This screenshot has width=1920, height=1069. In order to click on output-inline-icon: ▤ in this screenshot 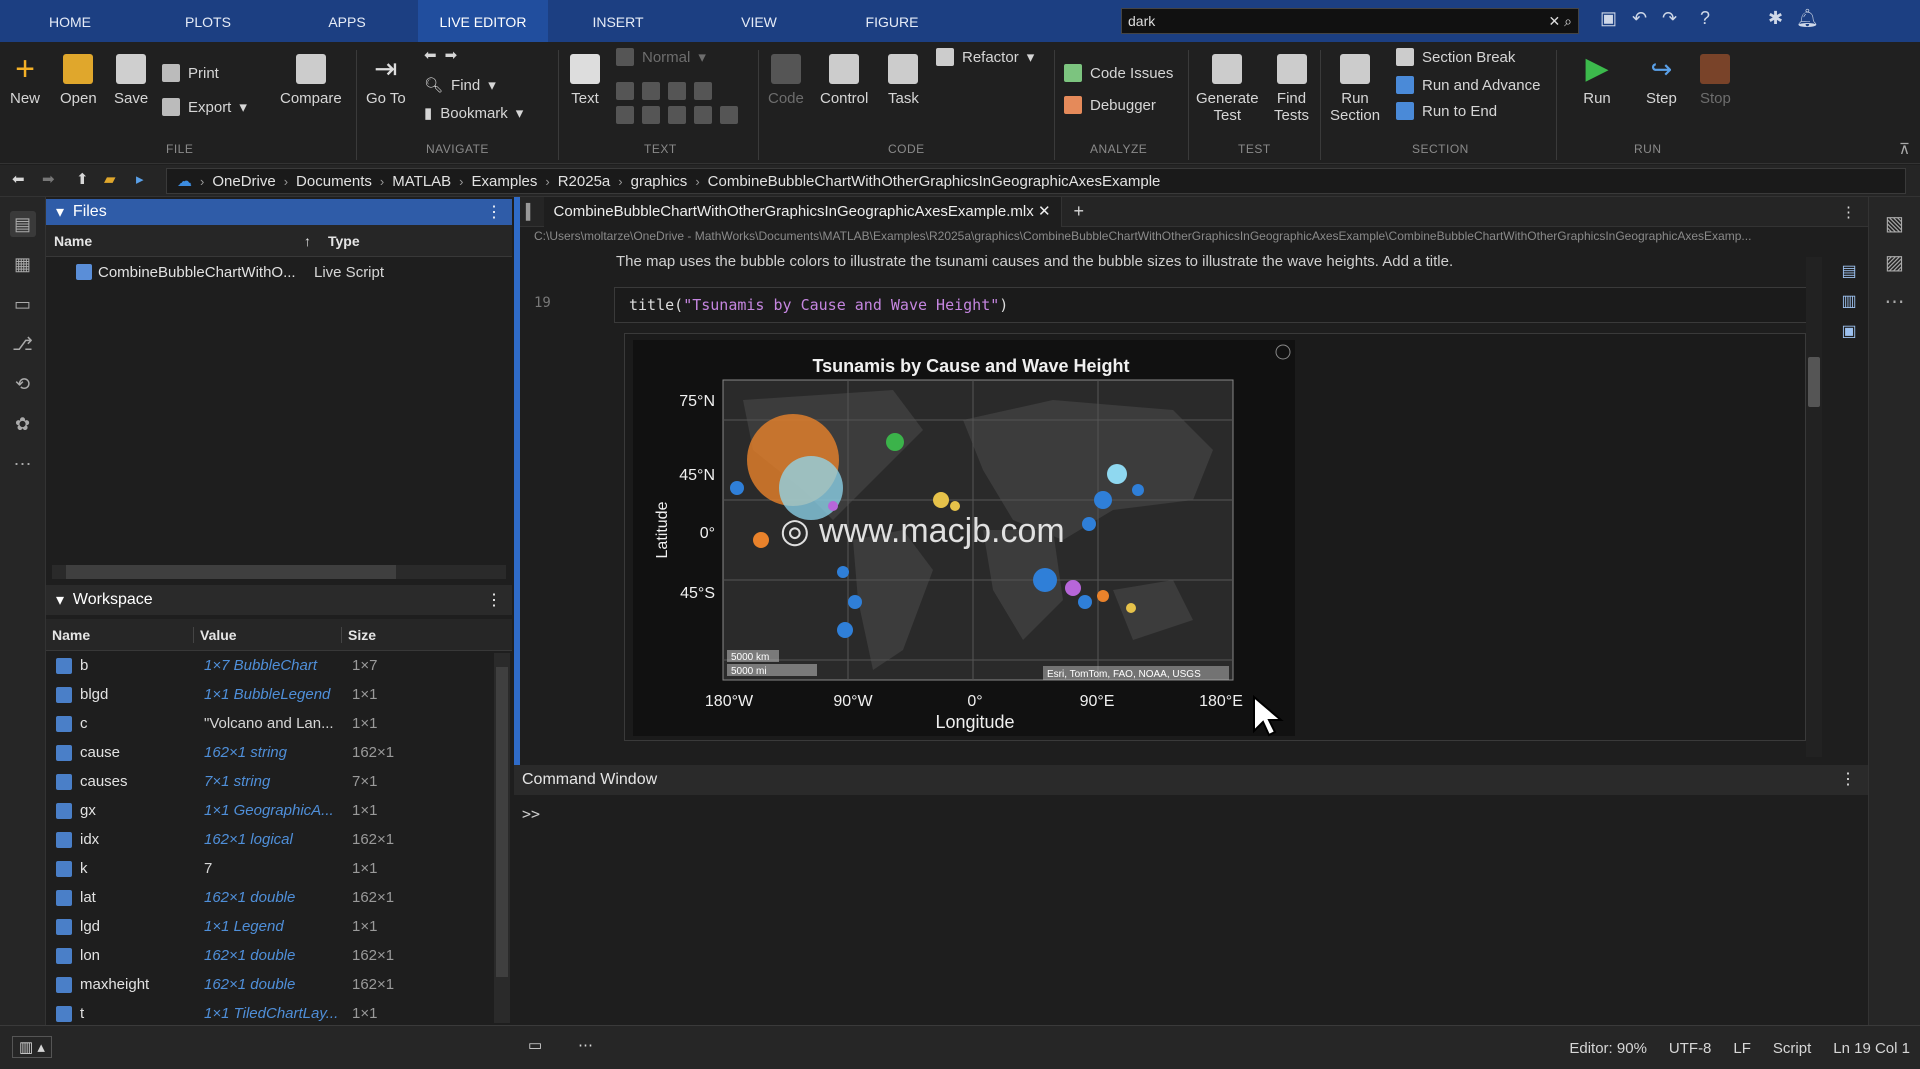, I will do `click(1849, 272)`.